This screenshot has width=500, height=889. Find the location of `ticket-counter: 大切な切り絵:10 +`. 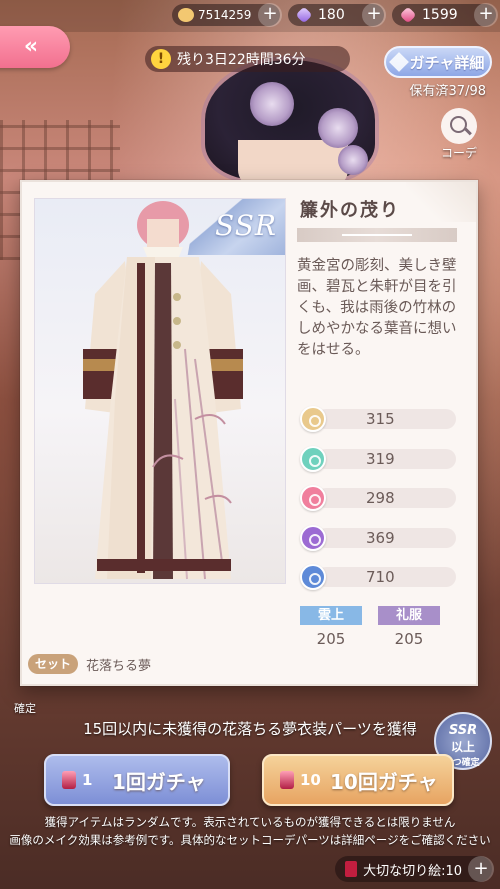

ticket-counter: 大切な切り絵:10 + is located at coordinates (414, 869).